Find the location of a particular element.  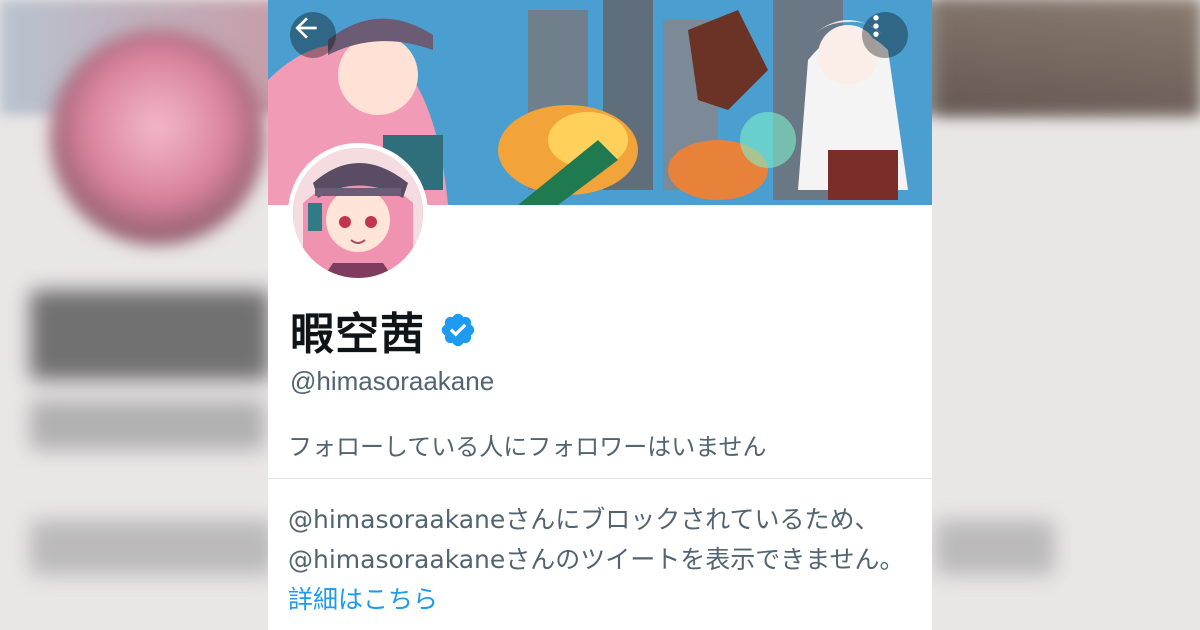

learn-more-link: 詳細はこちら is located at coordinates (363, 599).